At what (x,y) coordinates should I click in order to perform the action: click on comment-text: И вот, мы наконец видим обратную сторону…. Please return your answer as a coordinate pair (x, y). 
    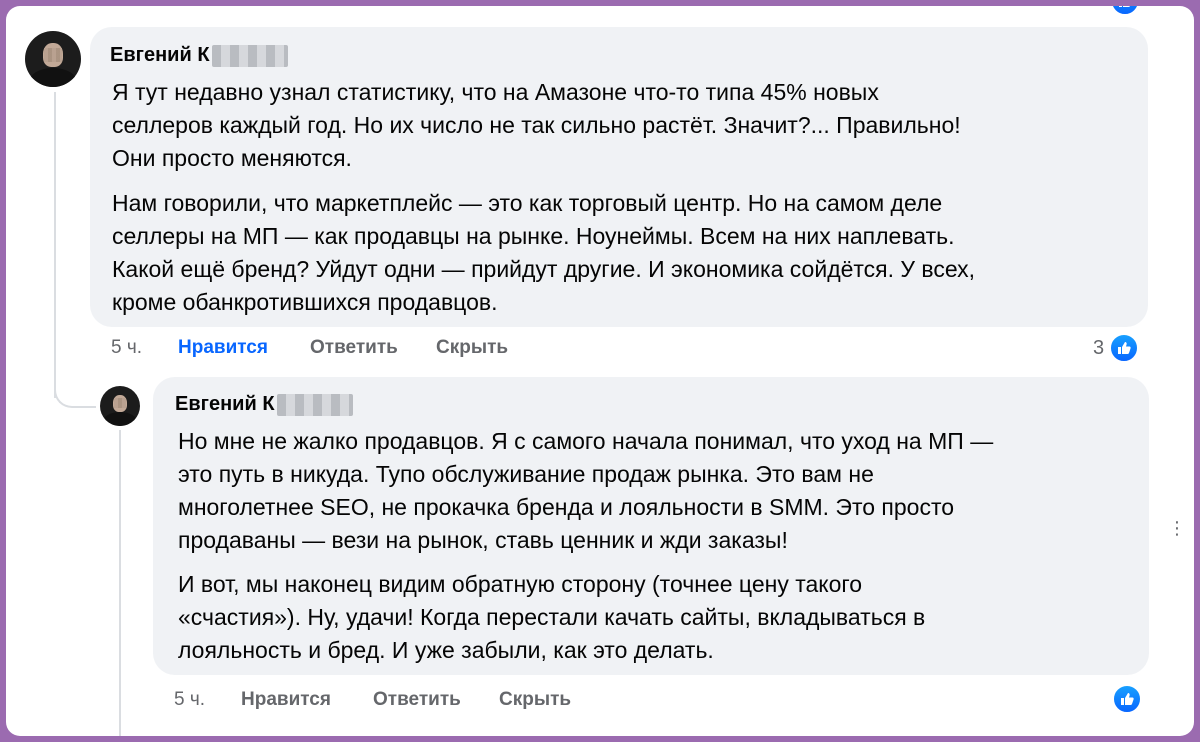
    Looking at the image, I should click on (552, 617).